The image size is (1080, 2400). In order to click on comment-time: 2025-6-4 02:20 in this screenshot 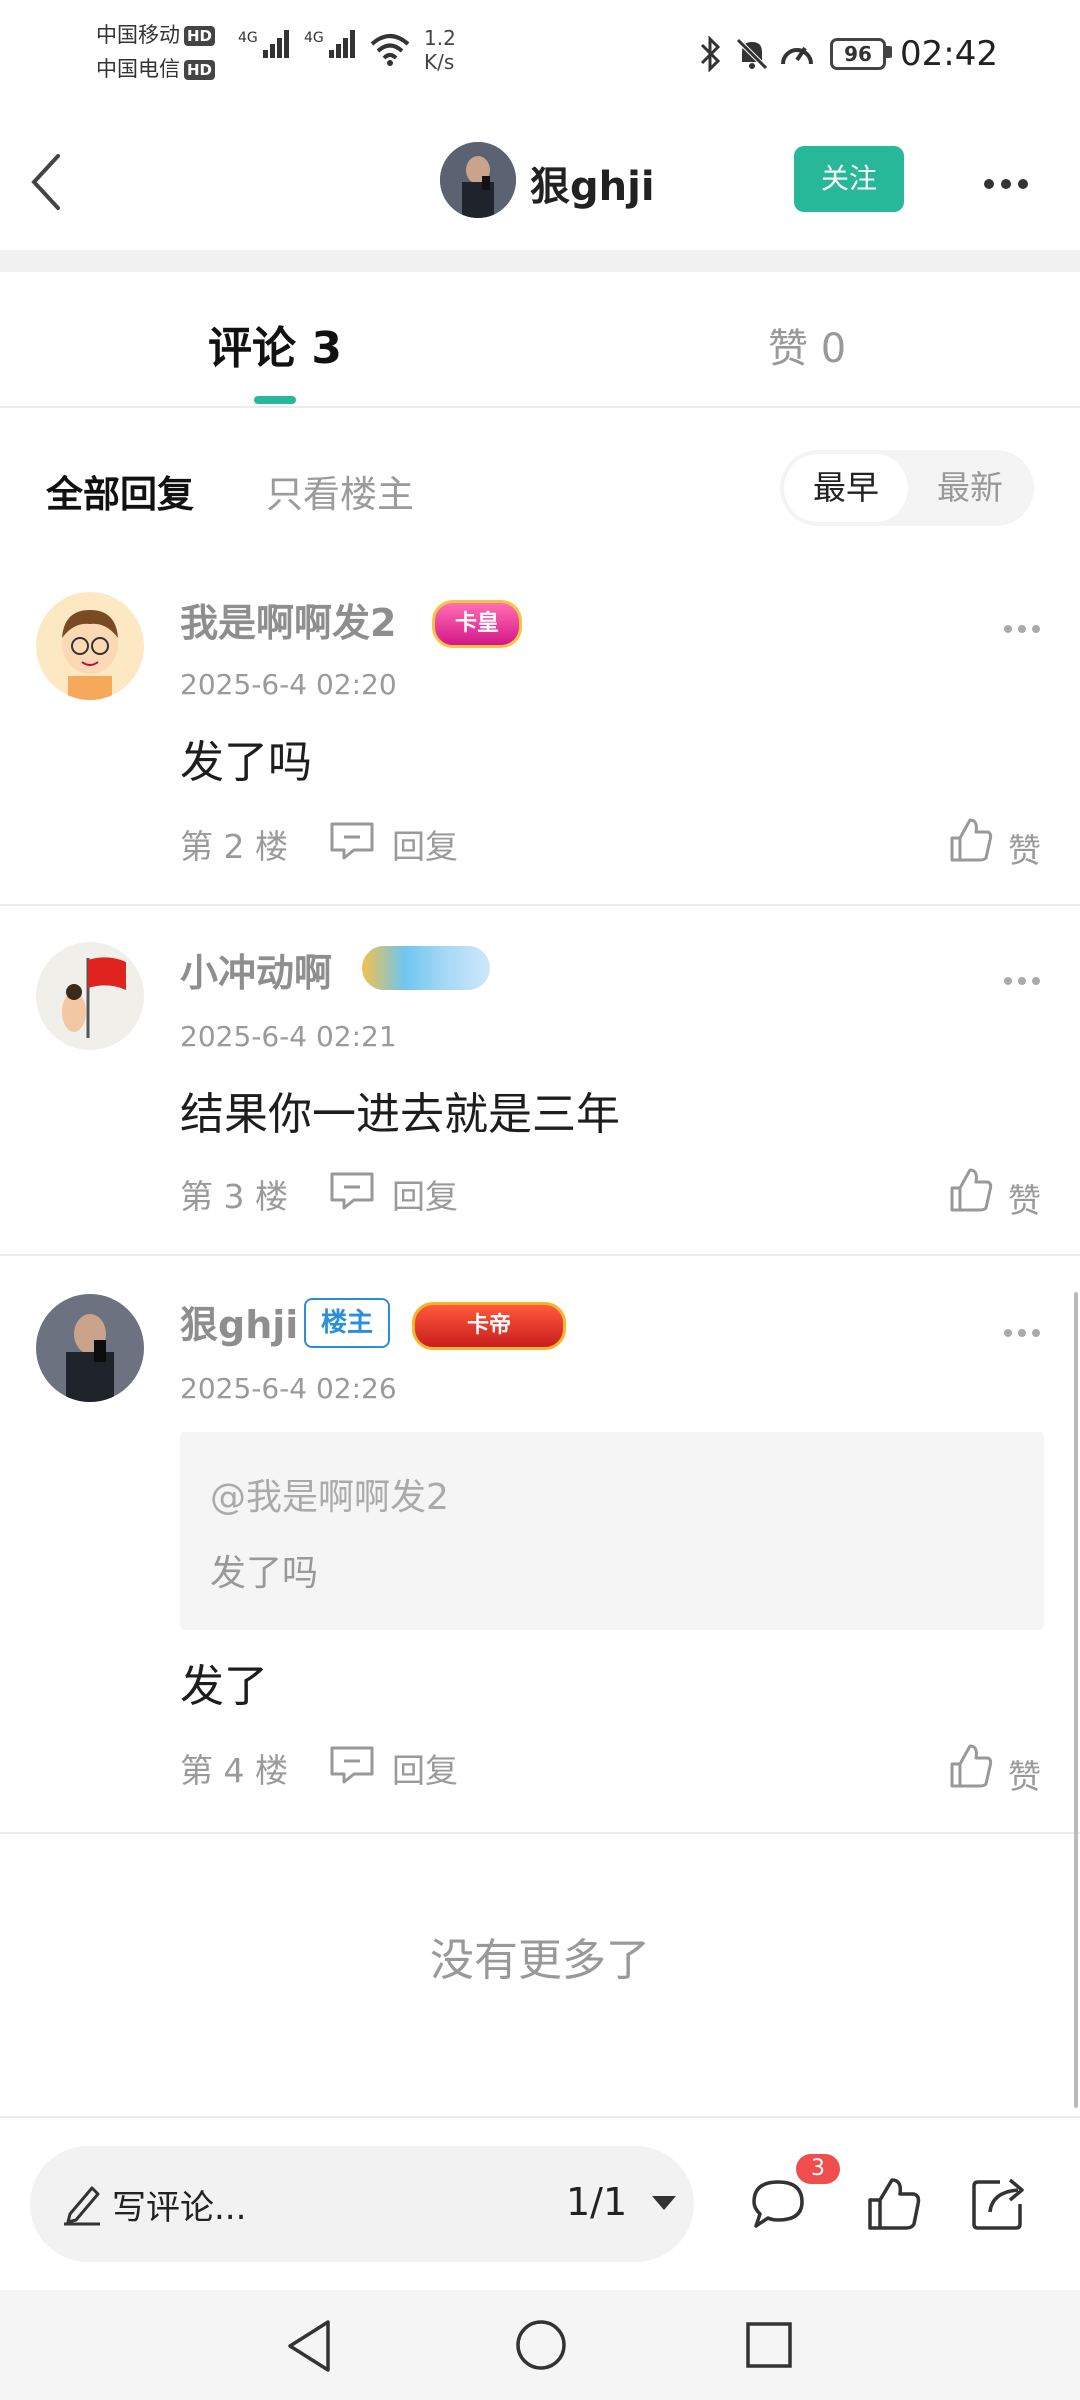, I will do `click(288, 684)`.